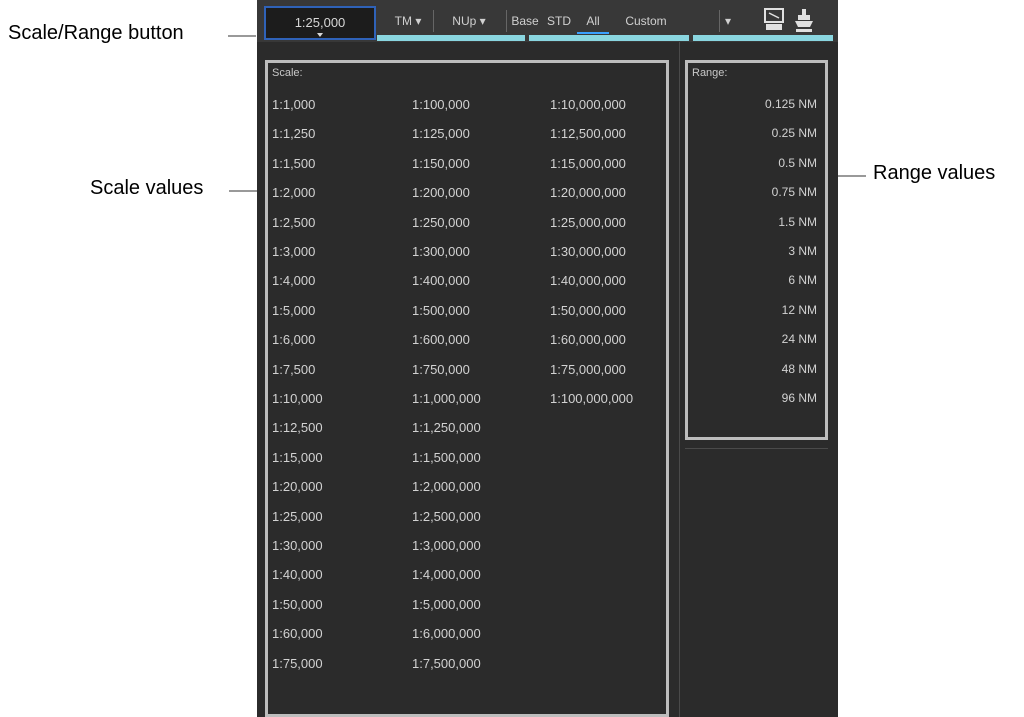  I want to click on scale-option: 1:1,000,000, so click(446, 398).